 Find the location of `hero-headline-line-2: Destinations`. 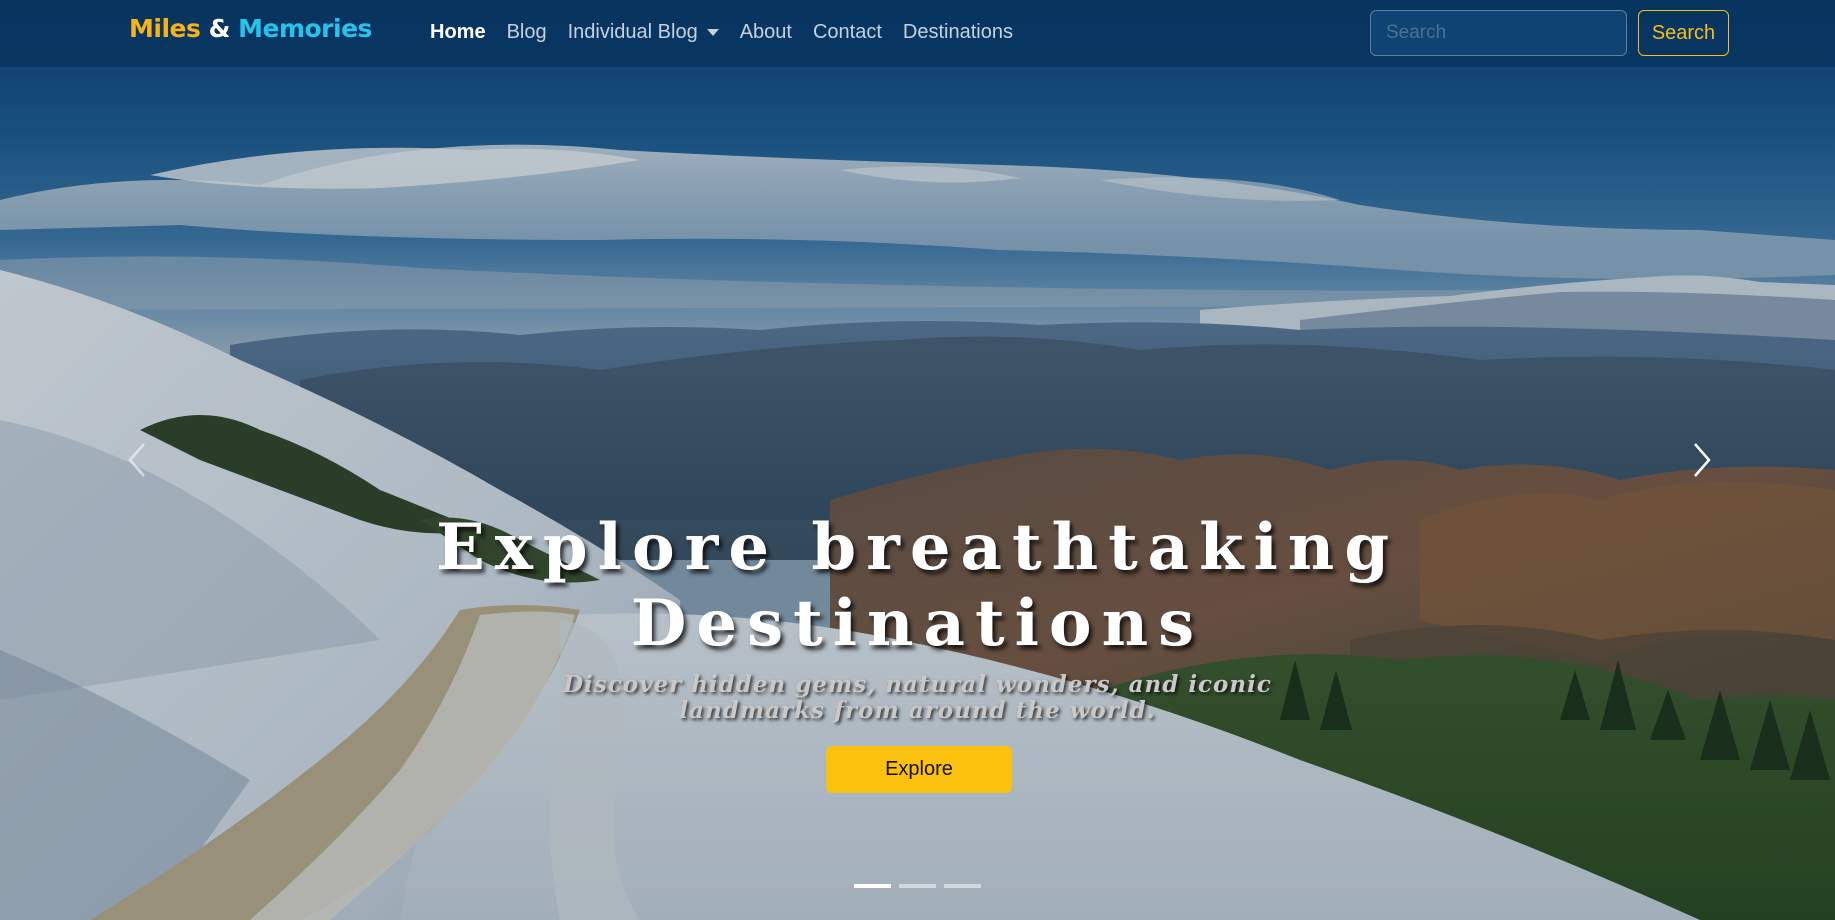

hero-headline-line-2: Destinations is located at coordinates (917, 623).